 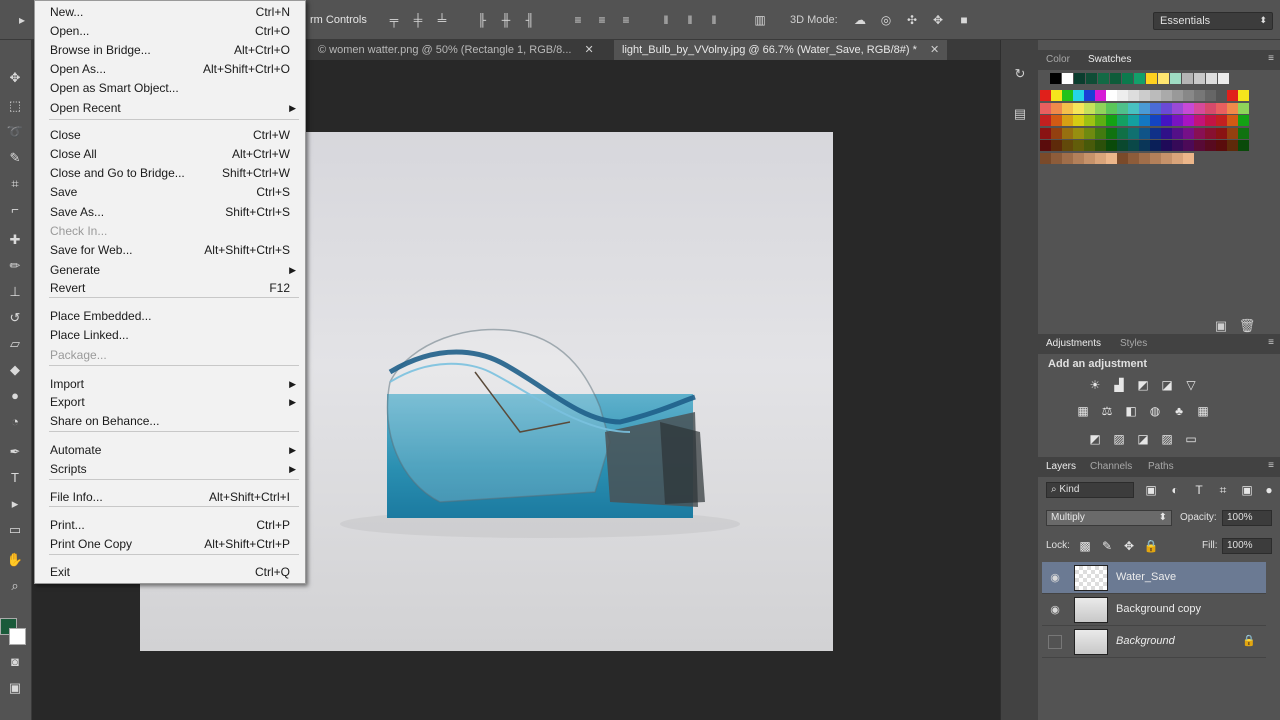 What do you see at coordinates (690, 20) in the screenshot?
I see `distribute-hcenter-icon: ‖` at bounding box center [690, 20].